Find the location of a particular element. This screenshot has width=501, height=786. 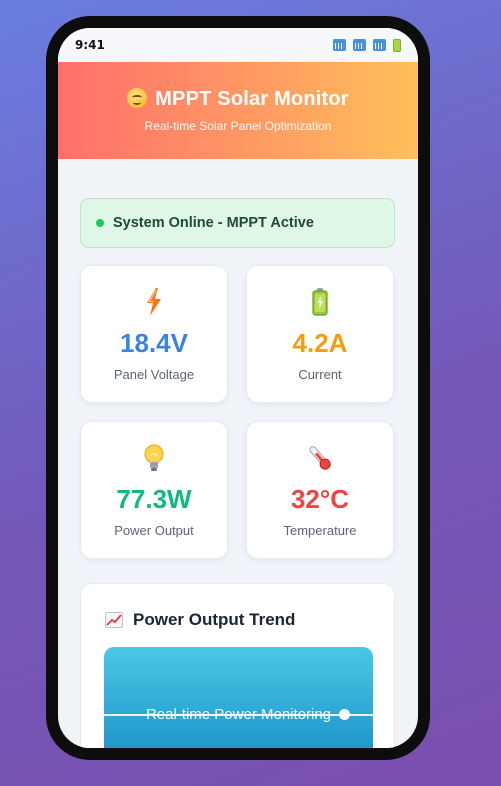

metric-card-temperature: 32°C Temperature is located at coordinates (320, 490).